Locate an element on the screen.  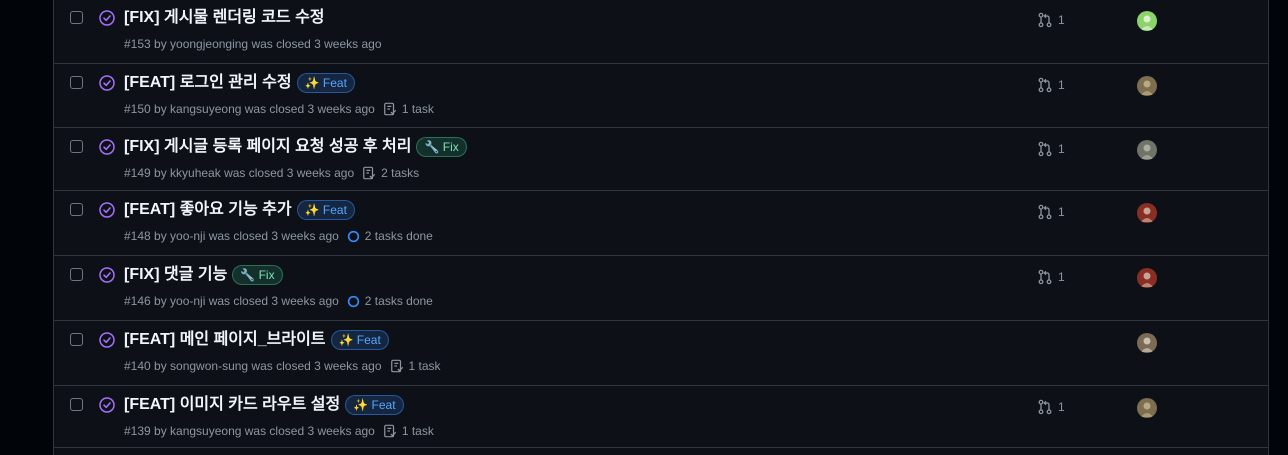
issue-meta-text: #148 by yoo-nji was closed 3 weeks ago is located at coordinates (231, 236).